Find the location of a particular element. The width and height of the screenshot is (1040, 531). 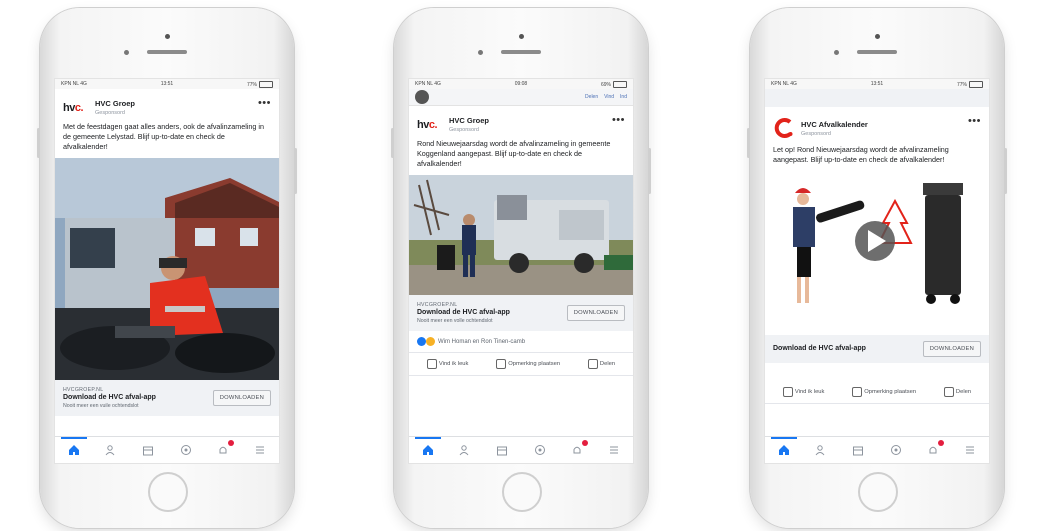

reactions-row: Wim Homan en Ron Tinen-camb is located at coordinates (521, 342).